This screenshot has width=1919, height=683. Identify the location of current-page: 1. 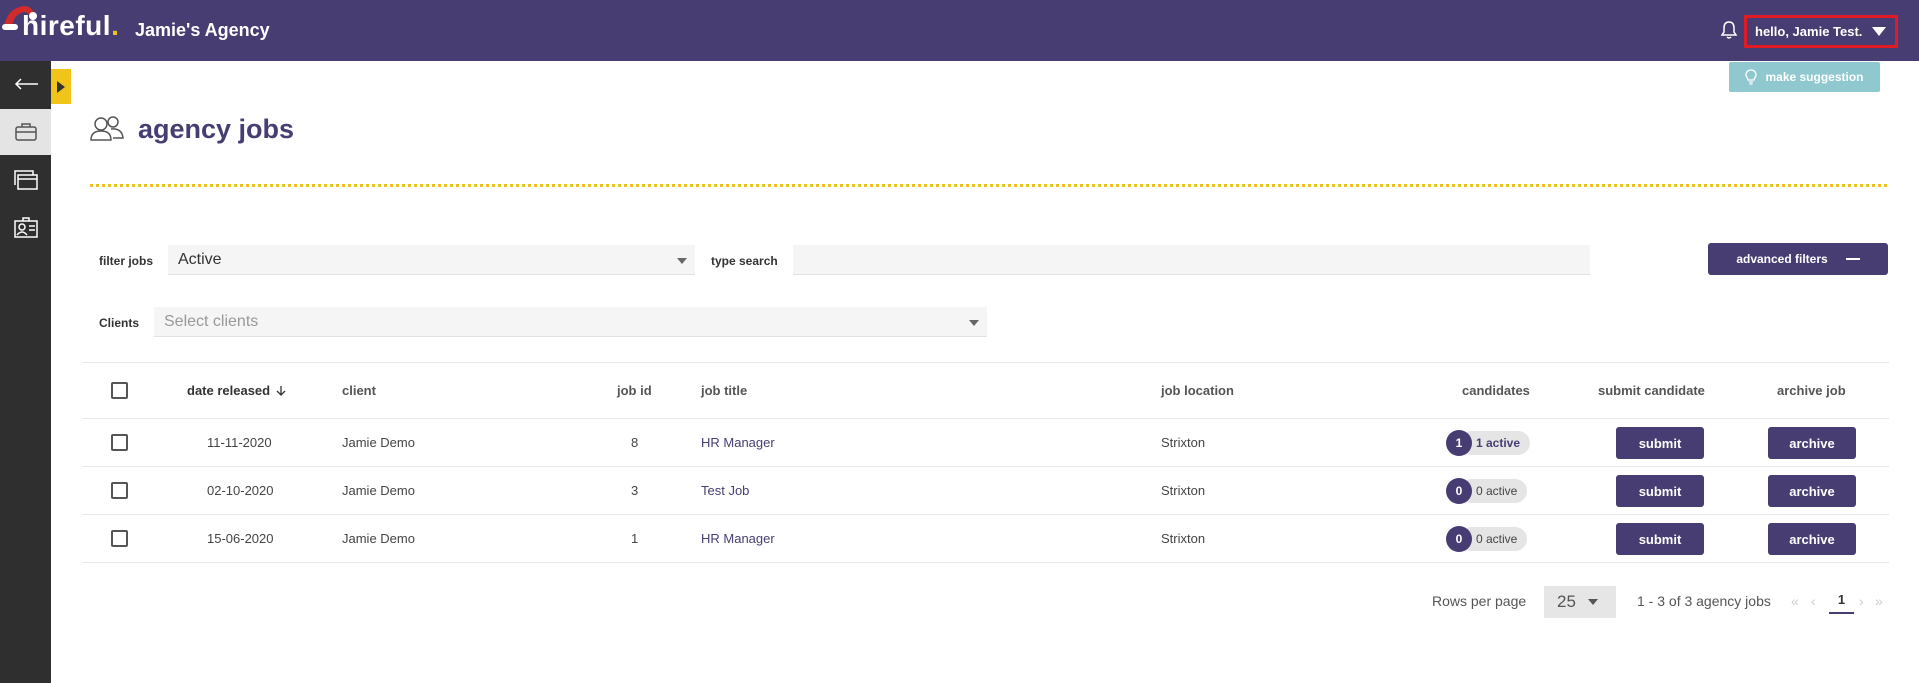
(1841, 603).